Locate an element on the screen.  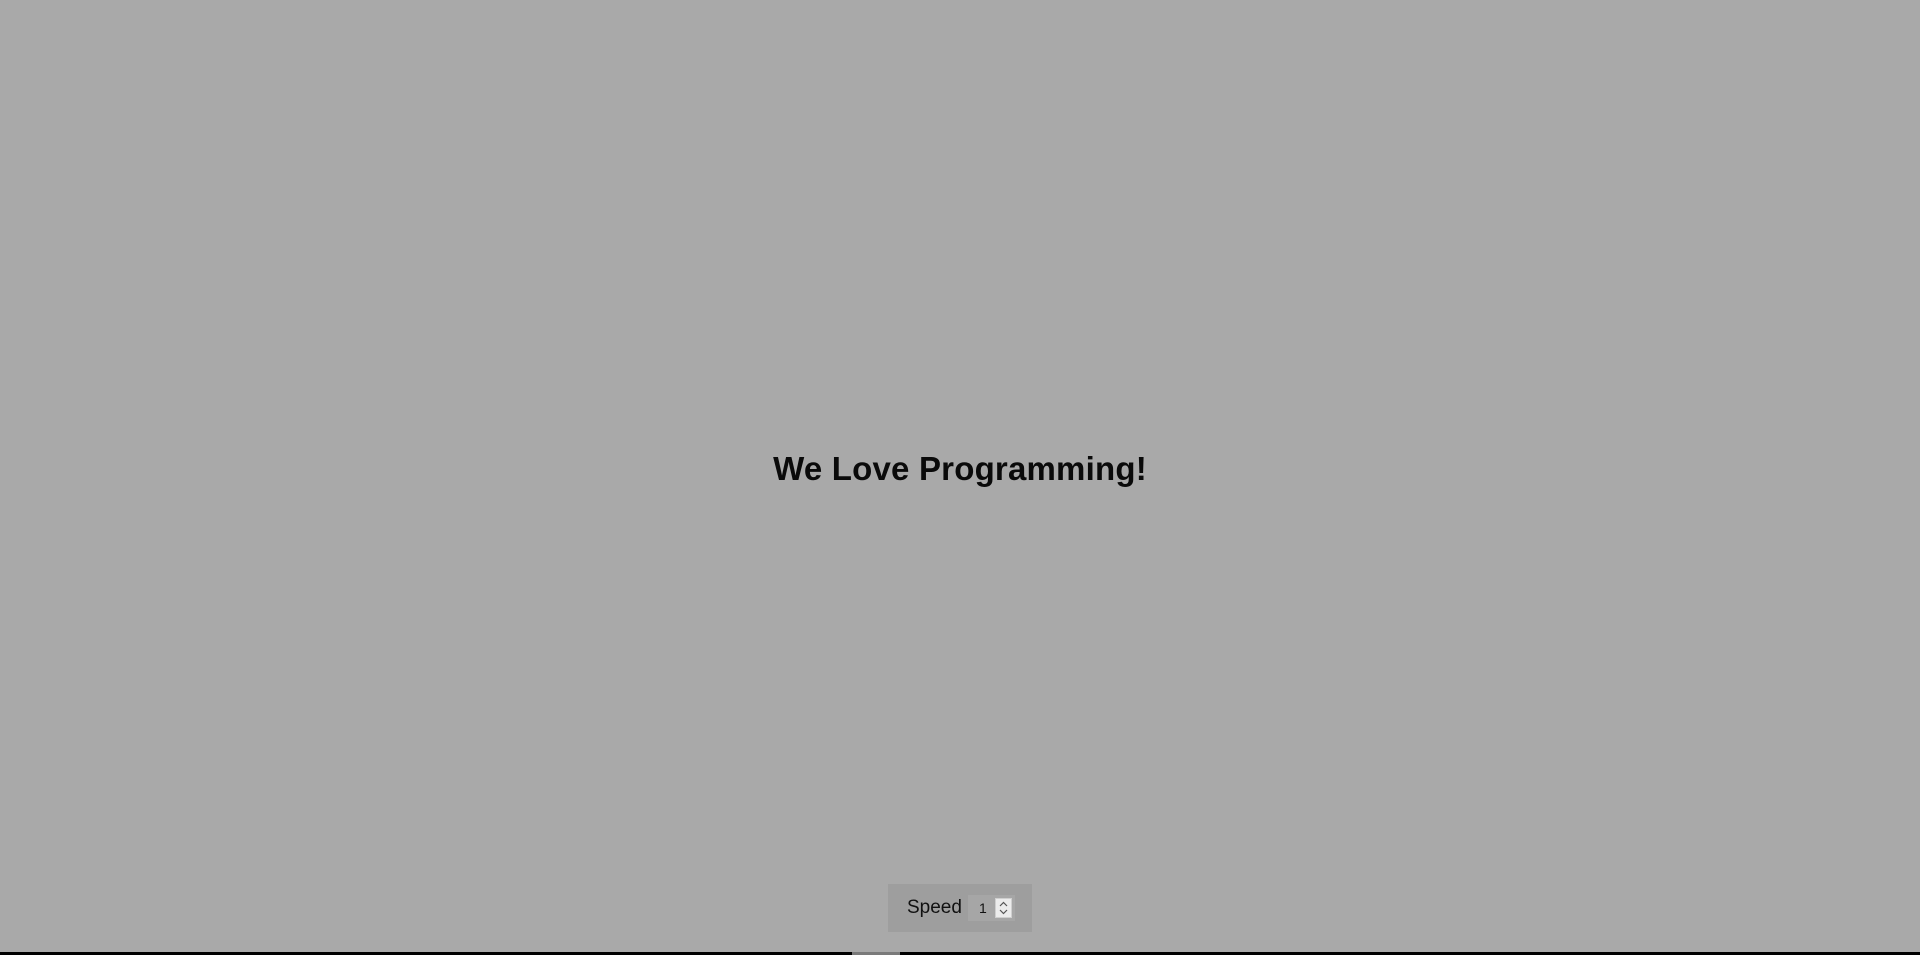
chevron-down-icon is located at coordinates (1003, 912).